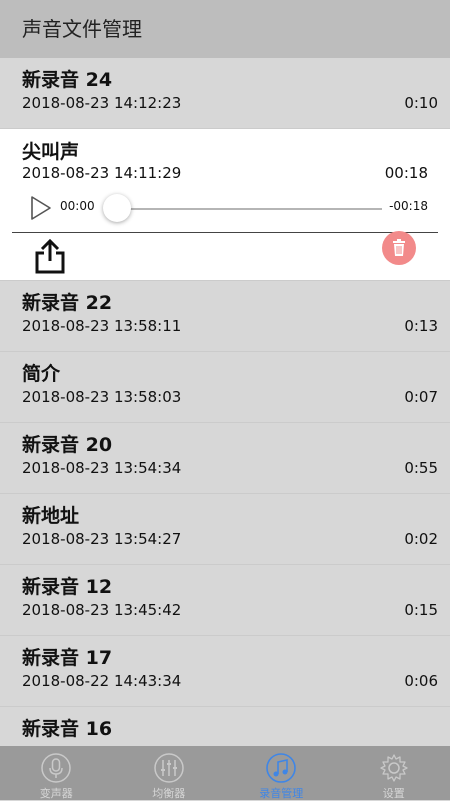 Image resolution: width=450 pixels, height=801 pixels. What do you see at coordinates (421, 103) in the screenshot?
I see `recording-duration: 0:10` at bounding box center [421, 103].